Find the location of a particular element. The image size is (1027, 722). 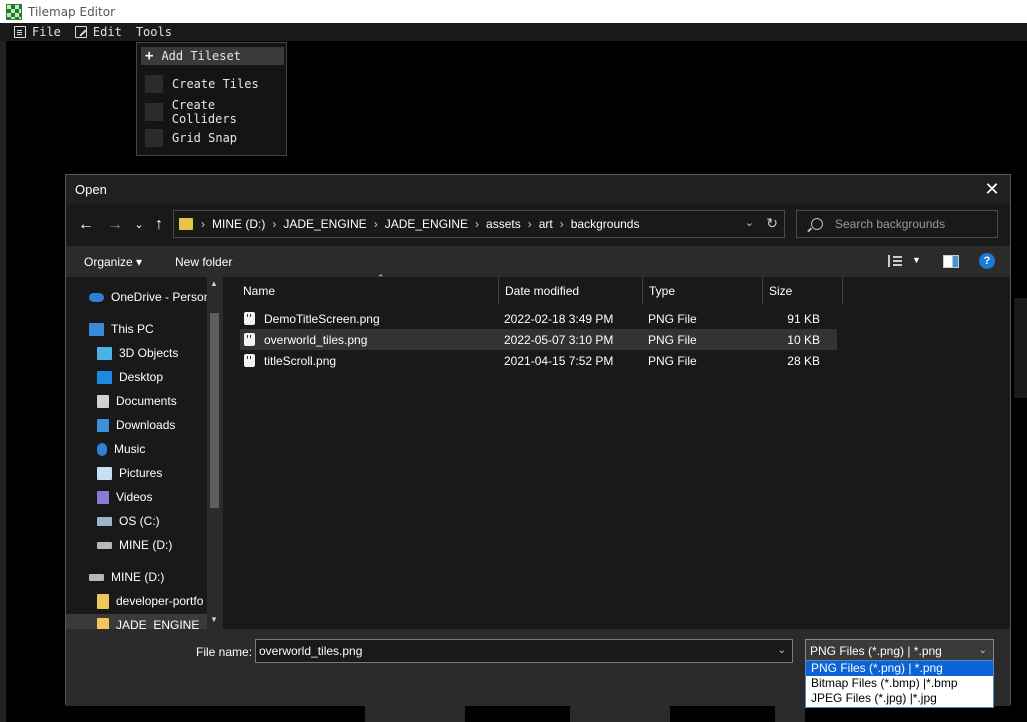

nav-item-mine-d: MINE (D:) is located at coordinates (134, 545).